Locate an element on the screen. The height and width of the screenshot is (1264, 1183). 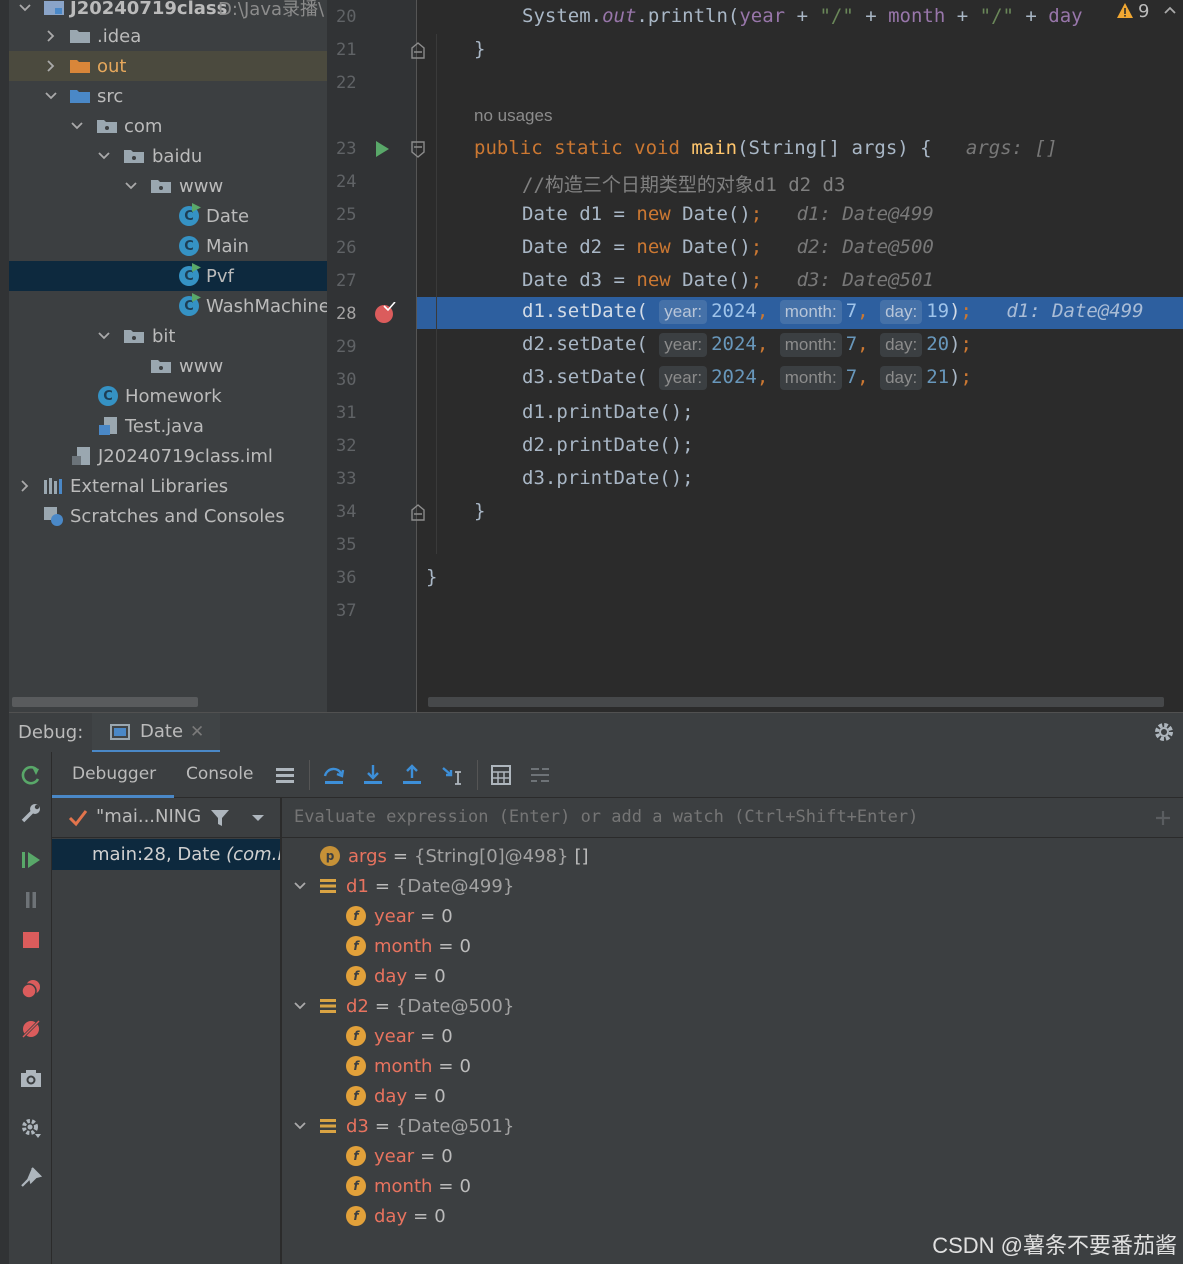
line-number: 35 is located at coordinates (346, 545).